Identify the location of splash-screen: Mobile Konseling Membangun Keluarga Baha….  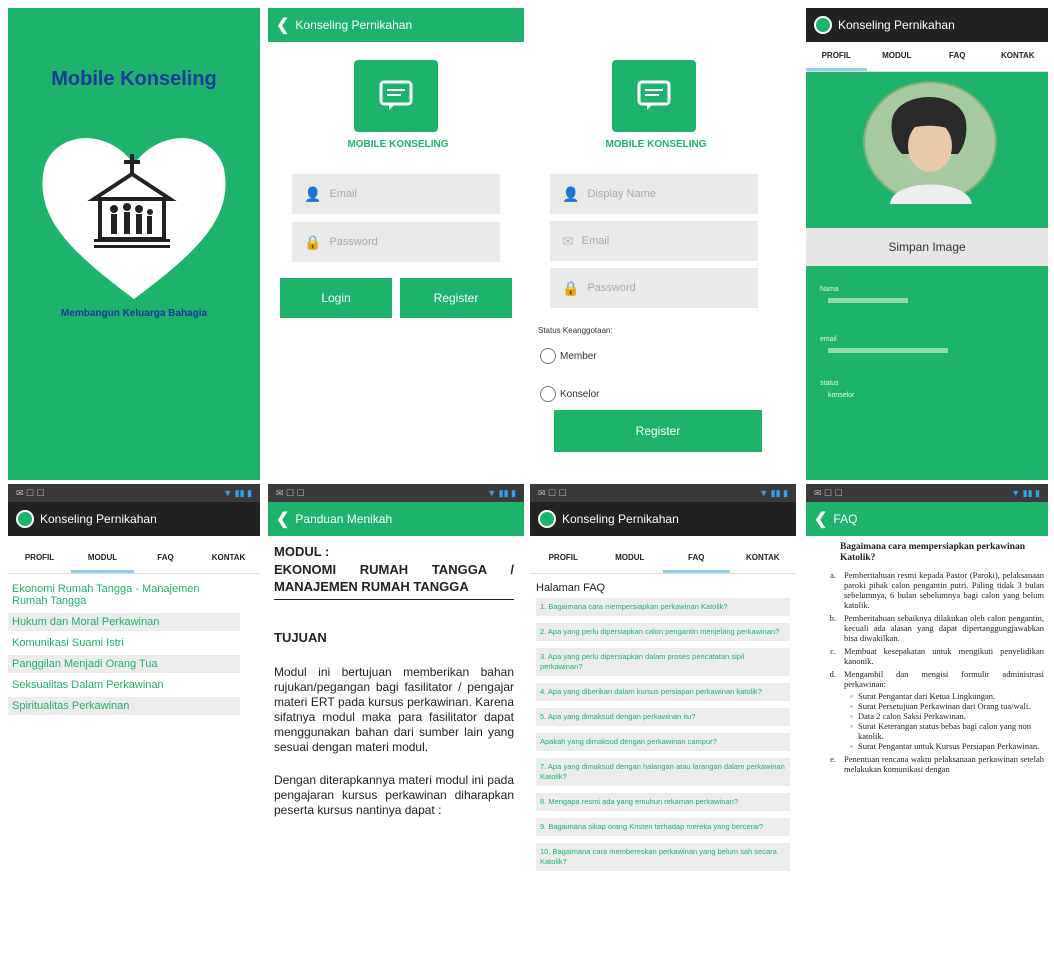
(134, 244).